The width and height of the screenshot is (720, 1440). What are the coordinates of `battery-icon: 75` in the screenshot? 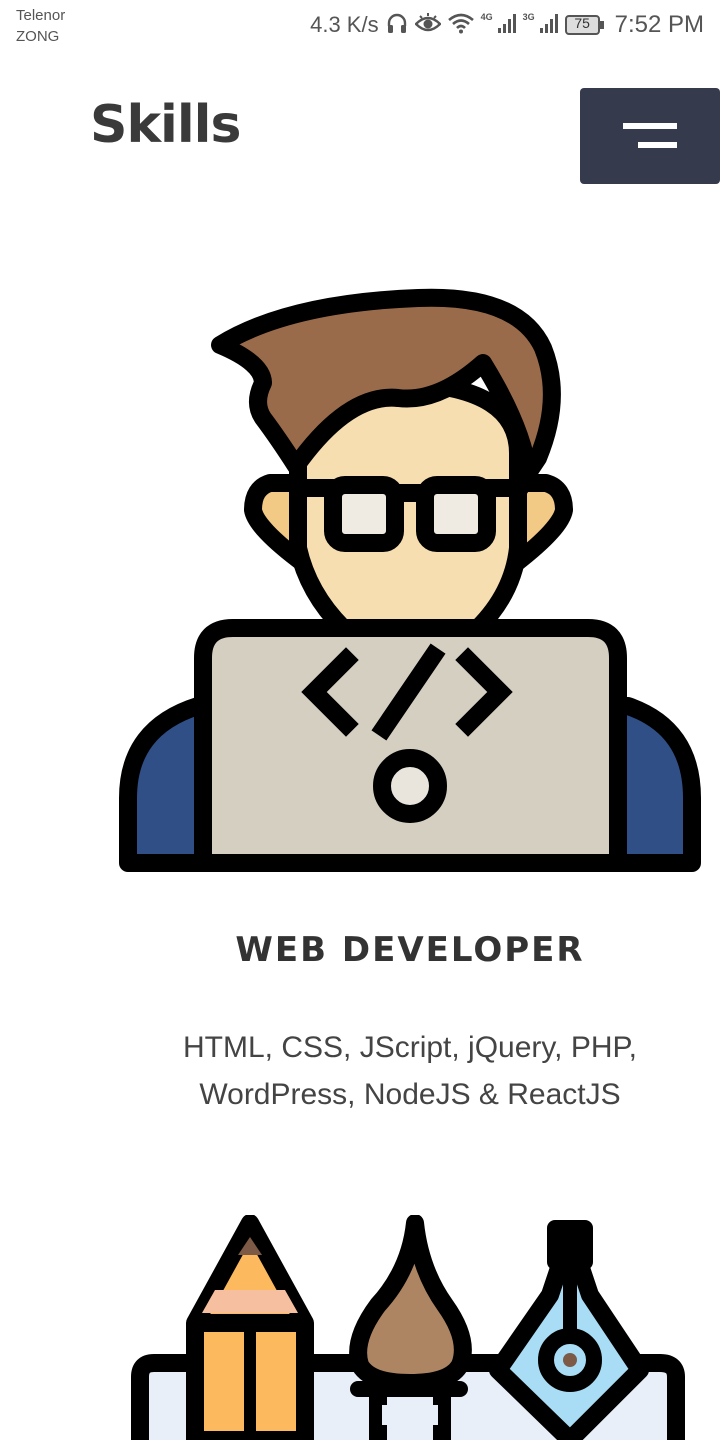 It's located at (584, 25).